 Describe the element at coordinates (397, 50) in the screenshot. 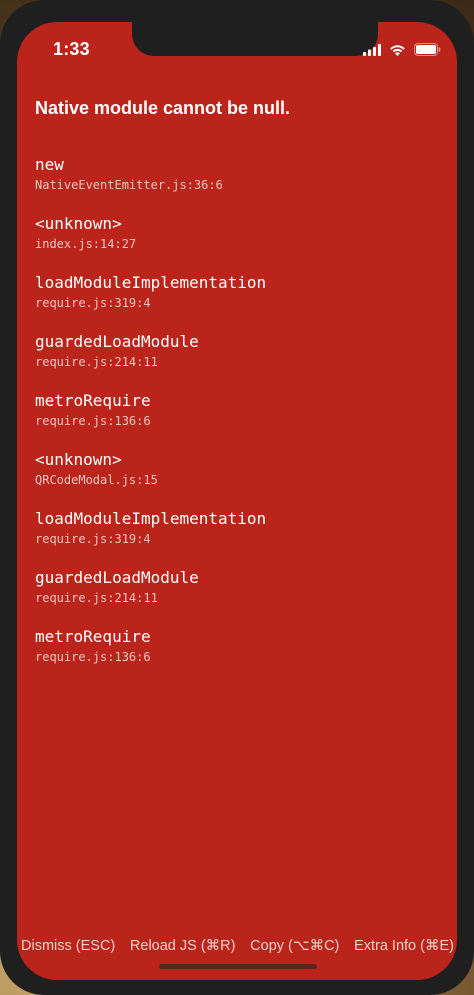

I see `wifi-icon` at that location.